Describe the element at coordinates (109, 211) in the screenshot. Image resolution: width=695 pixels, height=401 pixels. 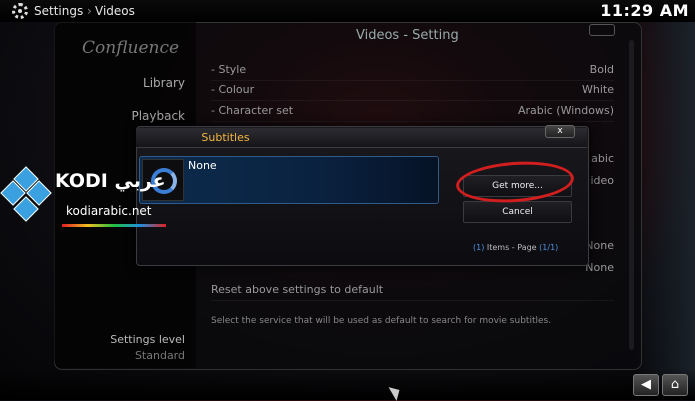
I see `watermark-url: kodiarabic.net` at that location.